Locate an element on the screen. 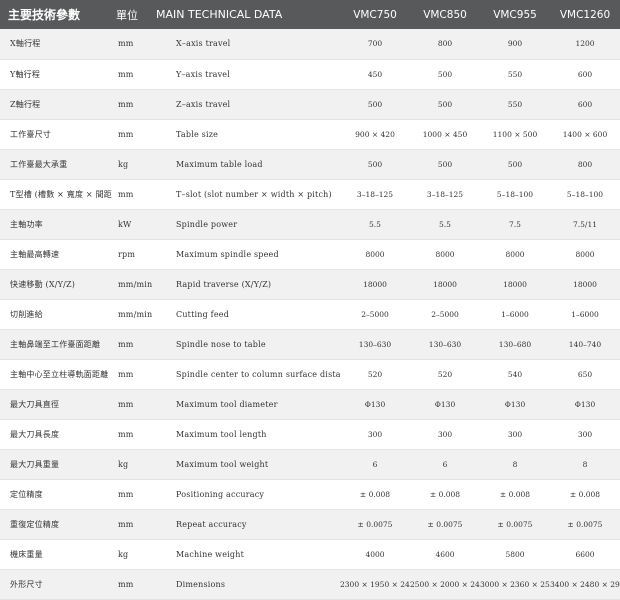  row-value-vmc850: 300 is located at coordinates (445, 434).